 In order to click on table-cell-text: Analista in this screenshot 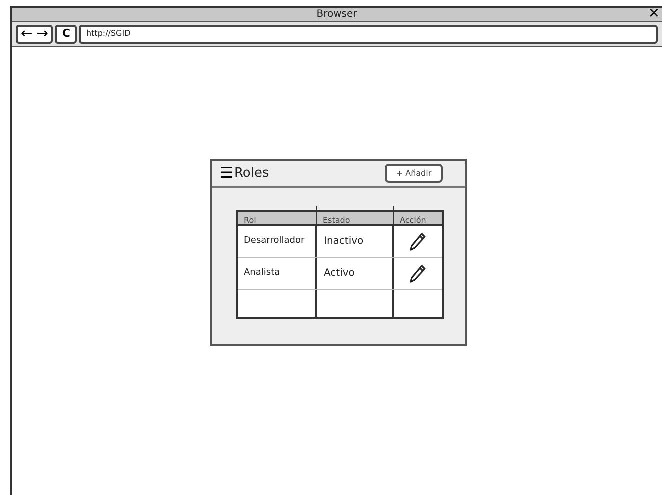, I will do `click(262, 273)`.